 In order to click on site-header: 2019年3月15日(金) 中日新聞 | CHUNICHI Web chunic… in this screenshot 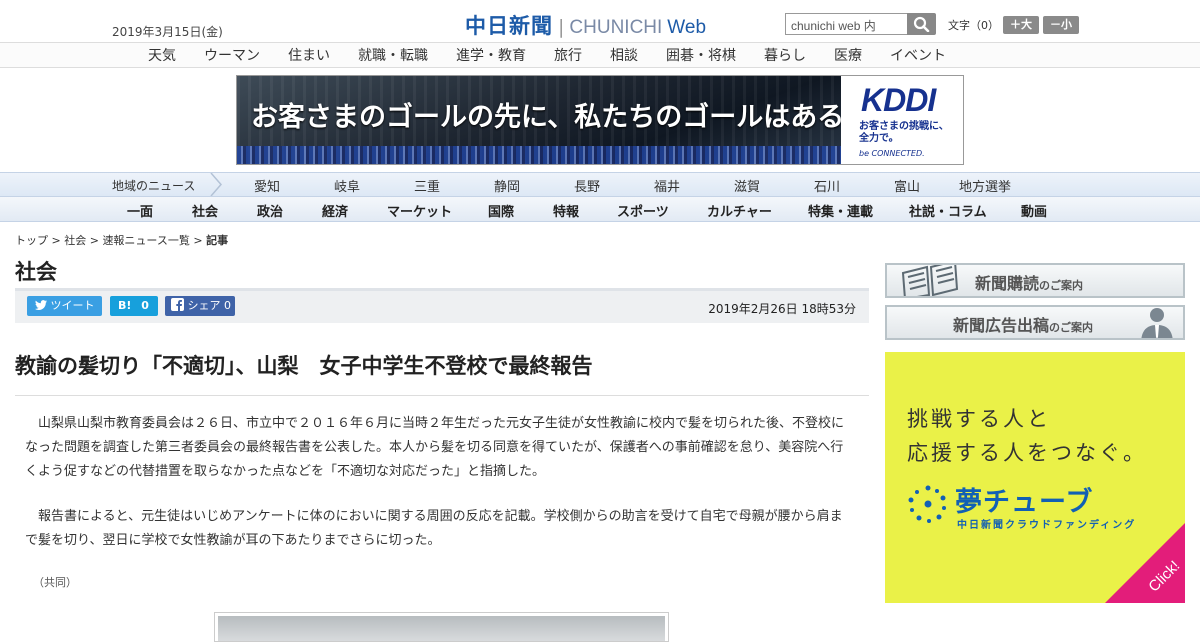, I will do `click(600, 21)`.